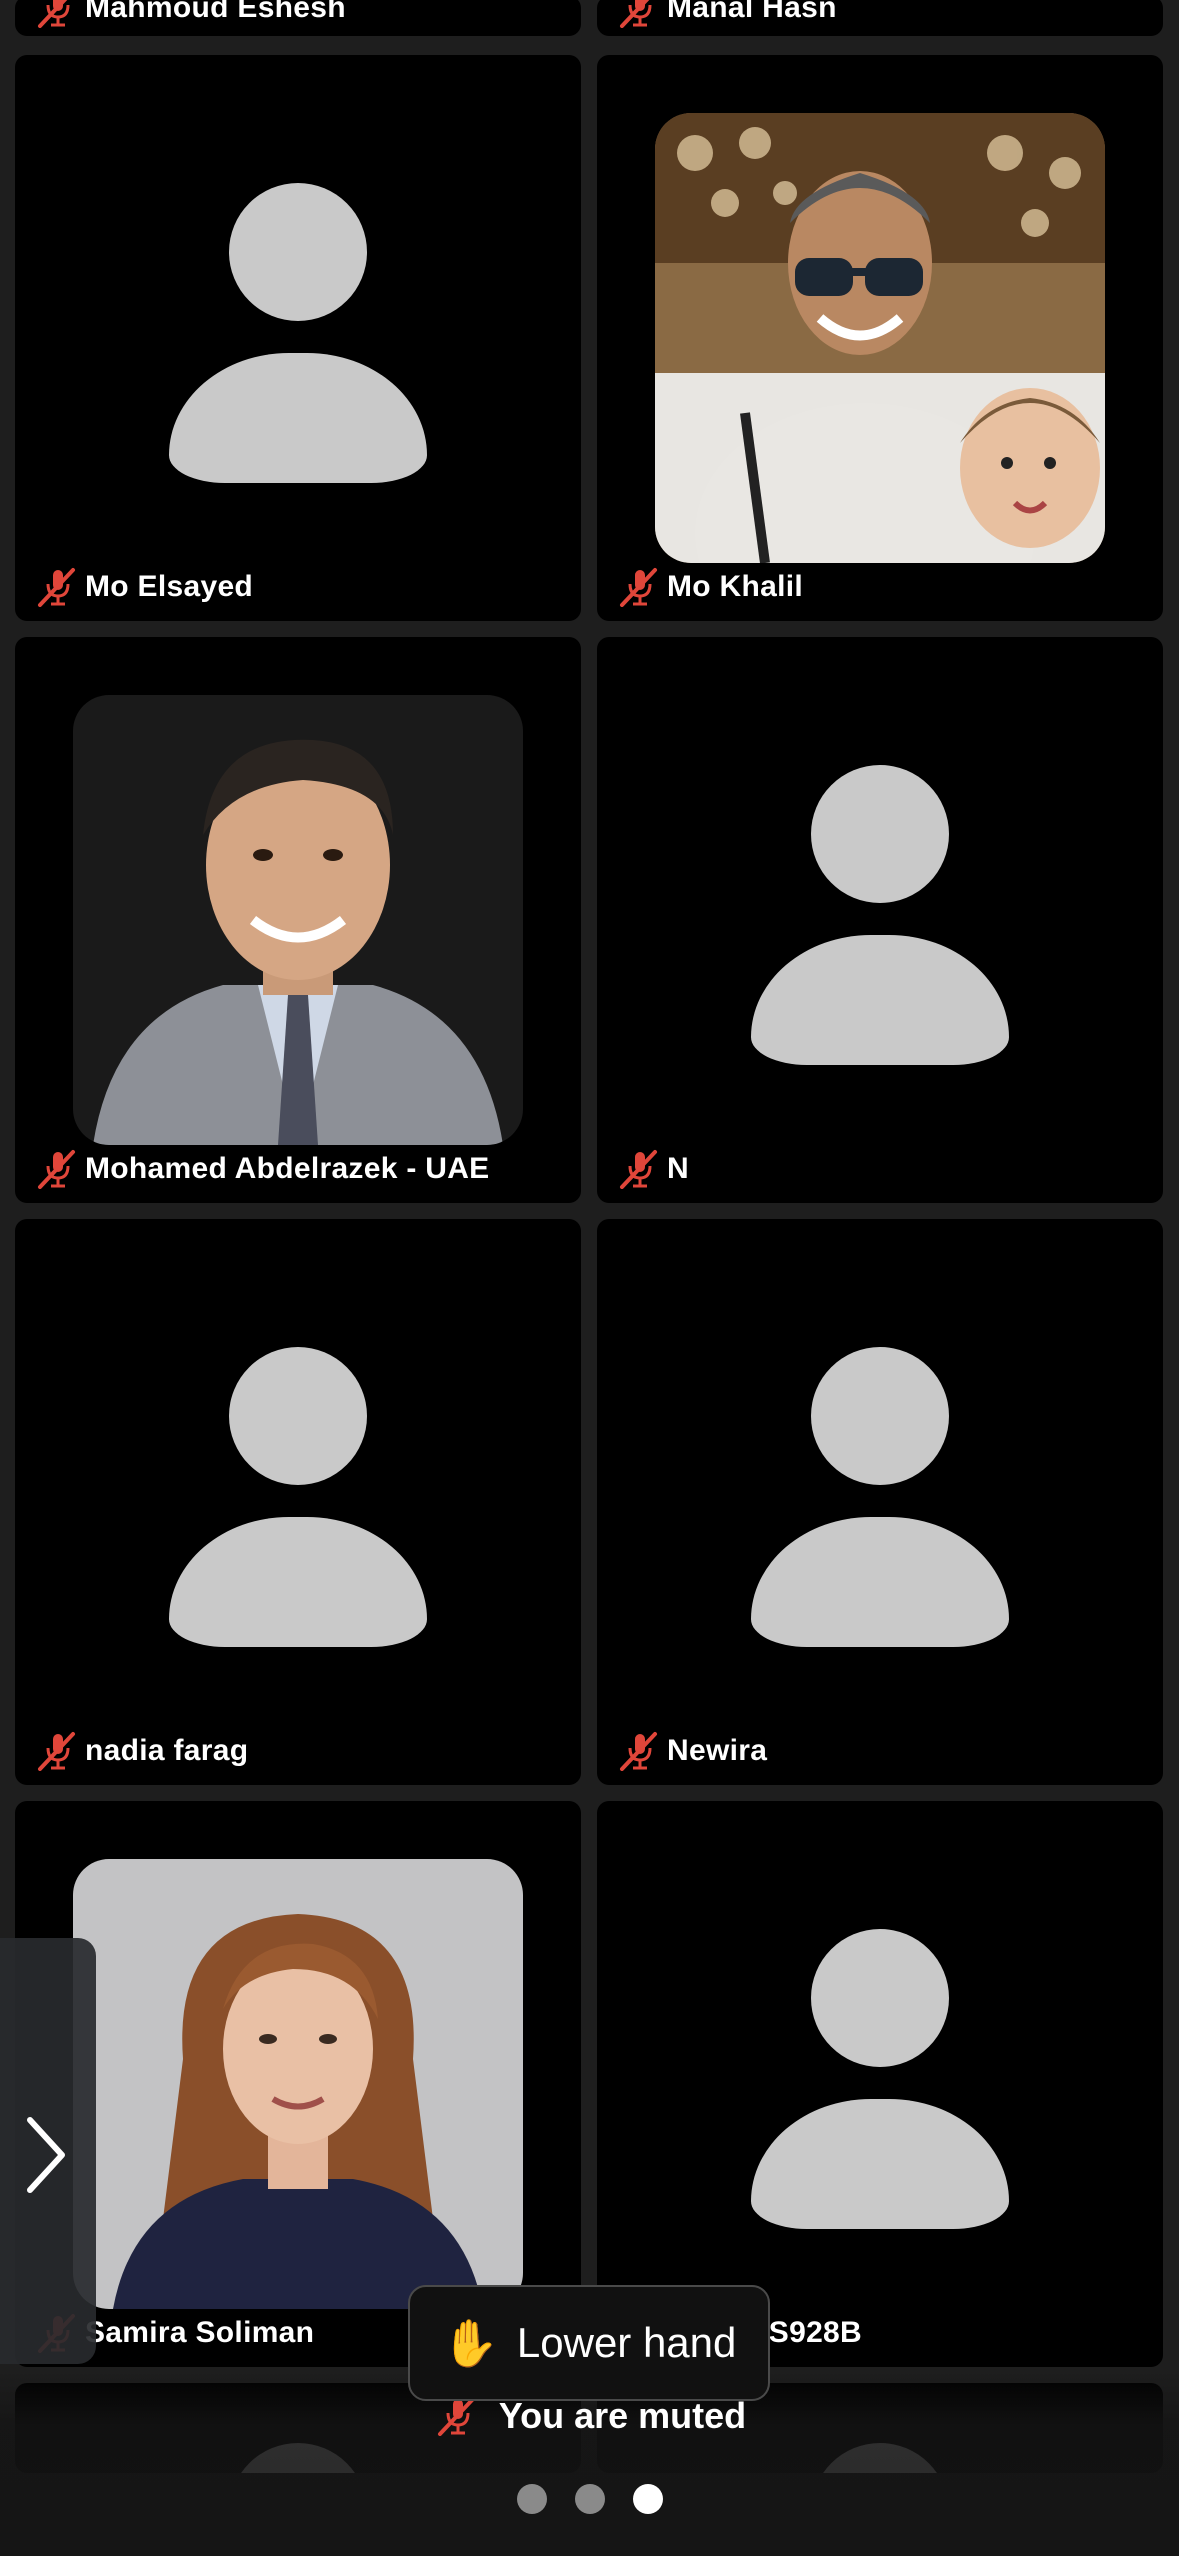  I want to click on participant-tile: Mo Khalil, so click(880, 338).